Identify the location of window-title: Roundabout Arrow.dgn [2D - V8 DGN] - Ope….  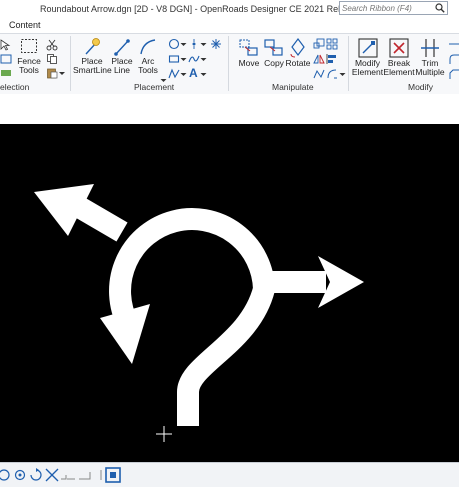
(204, 9).